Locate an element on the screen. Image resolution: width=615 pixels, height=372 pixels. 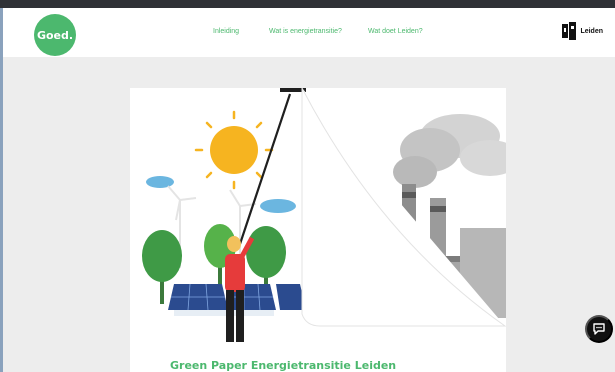
nav-link-inleiding: Inleiding is located at coordinates (226, 31).